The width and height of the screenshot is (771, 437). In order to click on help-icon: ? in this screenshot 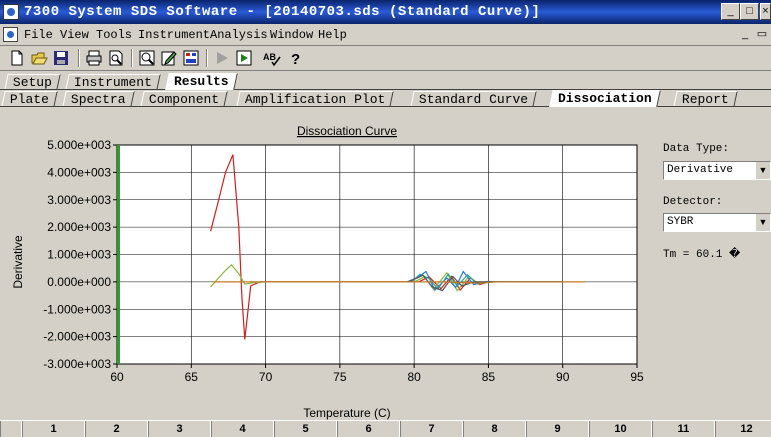, I will do `click(296, 58)`.